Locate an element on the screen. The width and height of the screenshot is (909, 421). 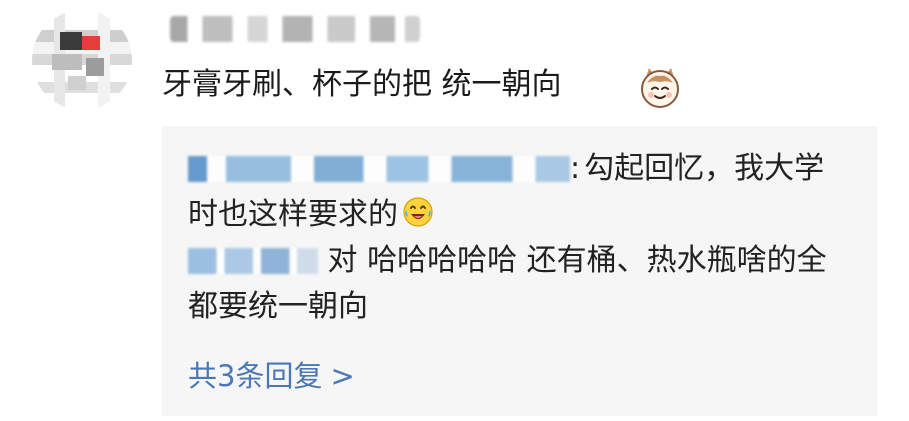
view-more-label: 共3条回复 is located at coordinates (255, 376).